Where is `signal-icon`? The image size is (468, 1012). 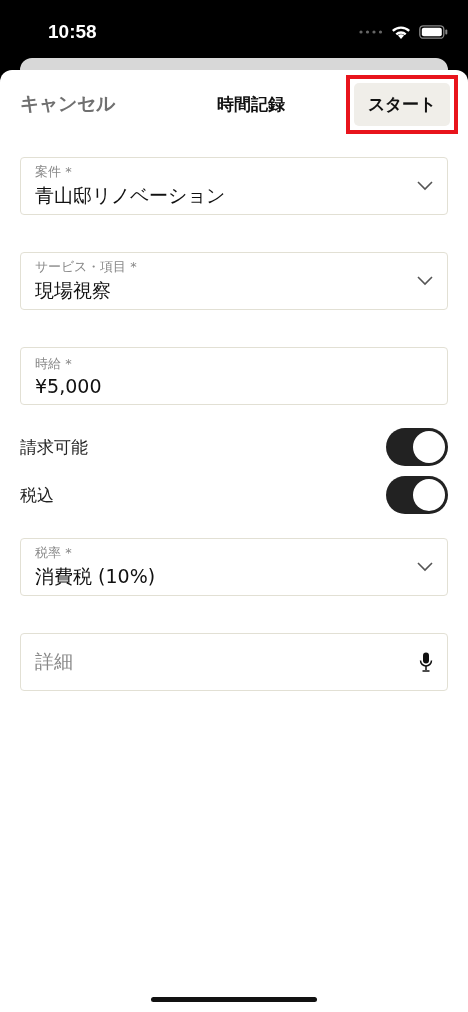
signal-icon is located at coordinates (371, 32).